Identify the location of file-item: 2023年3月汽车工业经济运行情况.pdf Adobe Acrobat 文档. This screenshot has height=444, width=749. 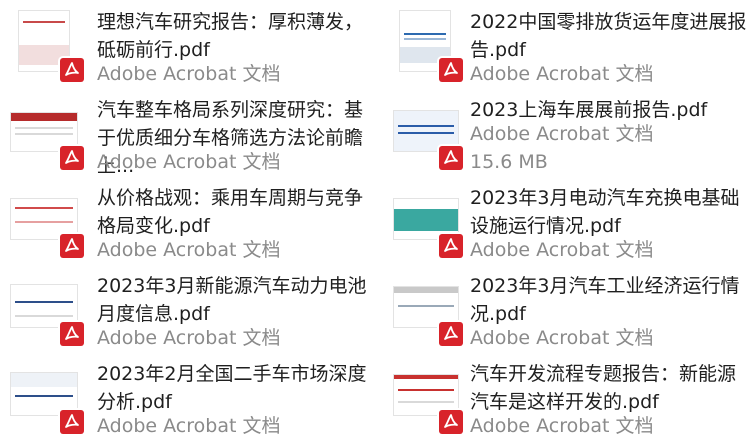
(565, 314).